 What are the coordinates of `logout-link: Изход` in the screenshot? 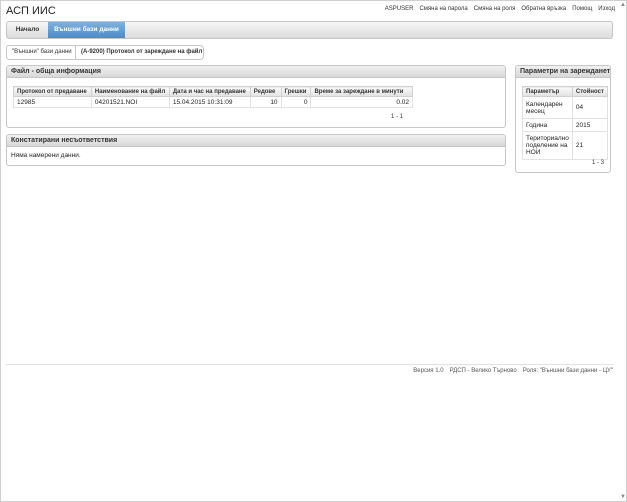 It's located at (606, 9).